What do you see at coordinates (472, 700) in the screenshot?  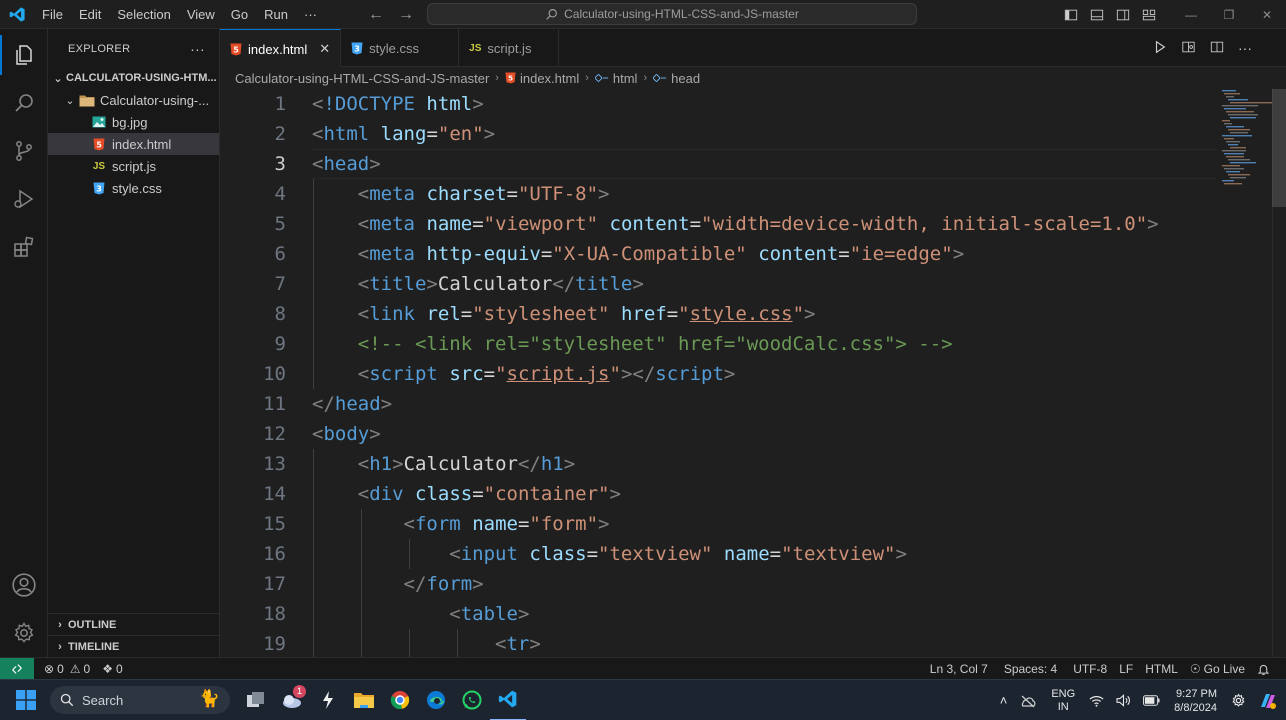 I see `whatsapp-icon` at bounding box center [472, 700].